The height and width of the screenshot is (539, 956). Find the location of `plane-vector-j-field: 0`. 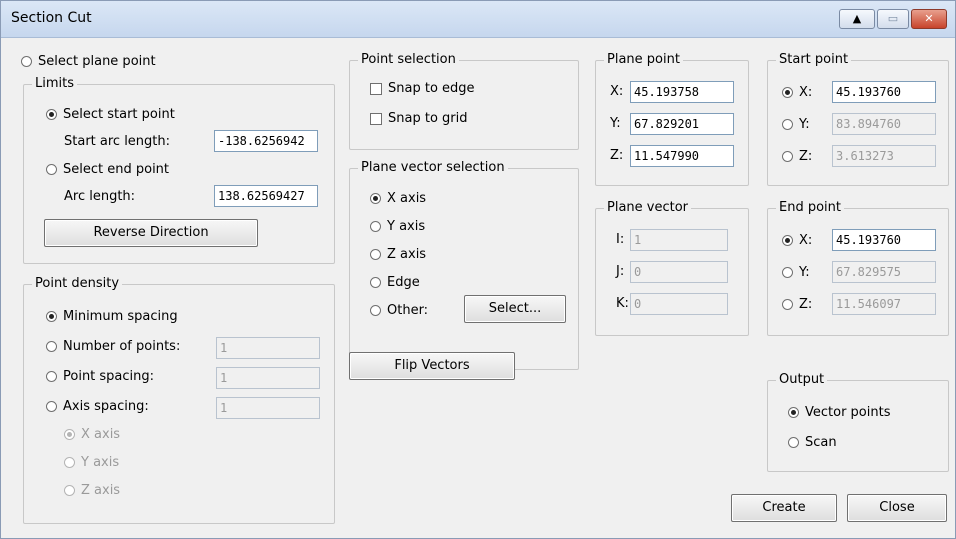

plane-vector-j-field: 0 is located at coordinates (679, 272).